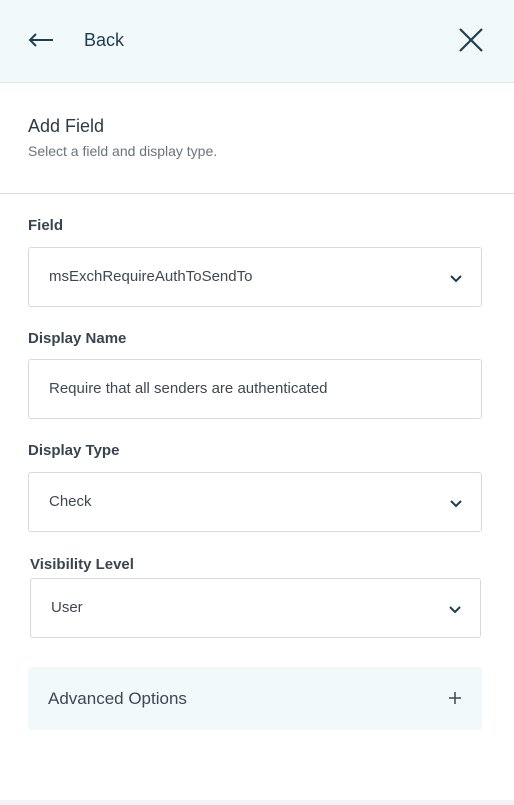  Describe the element at coordinates (117, 698) in the screenshot. I see `advanced-options-label: Advanced Options` at that location.